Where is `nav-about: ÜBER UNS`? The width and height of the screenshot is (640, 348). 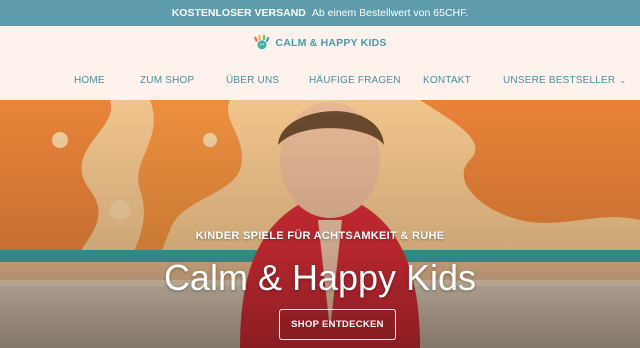
nav-about: ÜBER UNS is located at coordinates (252, 80).